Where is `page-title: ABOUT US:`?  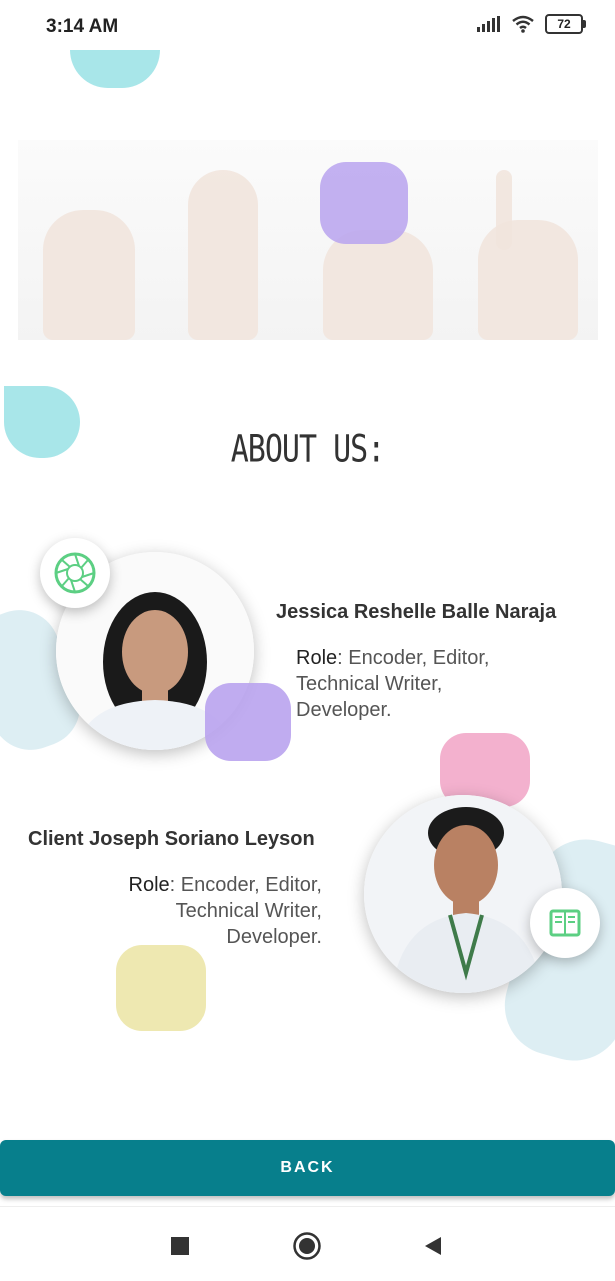
page-title: ABOUT US: is located at coordinates (308, 449).